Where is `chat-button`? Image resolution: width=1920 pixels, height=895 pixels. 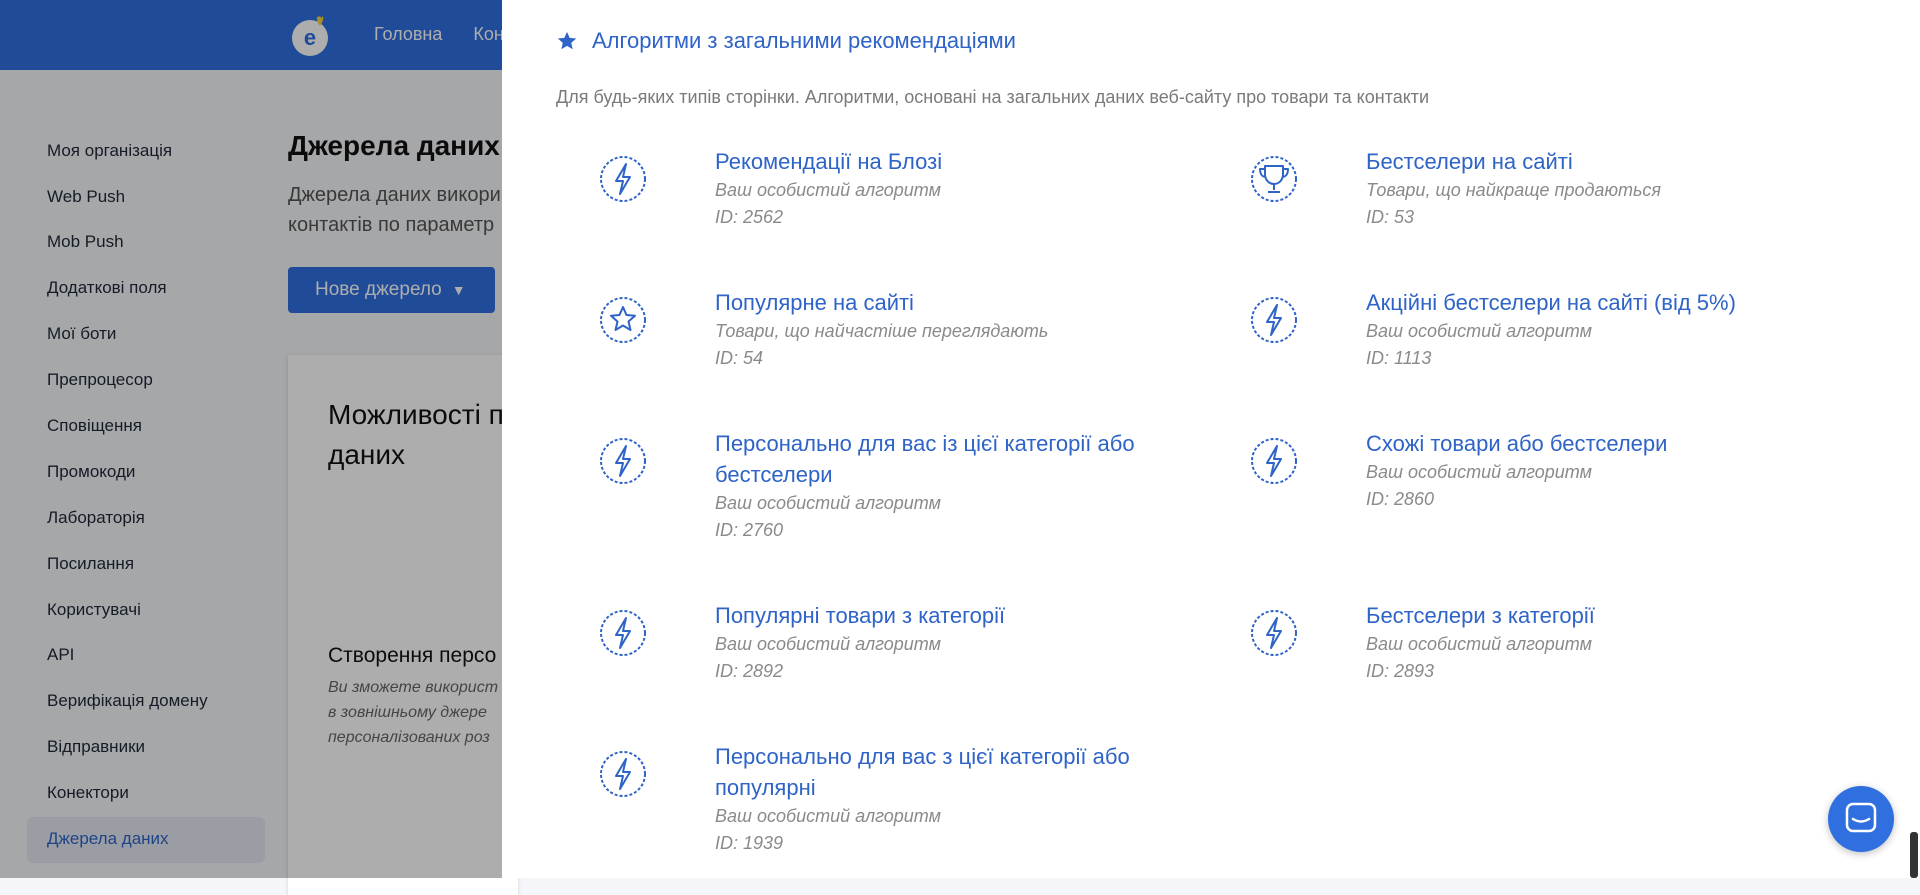
chat-button is located at coordinates (1861, 819).